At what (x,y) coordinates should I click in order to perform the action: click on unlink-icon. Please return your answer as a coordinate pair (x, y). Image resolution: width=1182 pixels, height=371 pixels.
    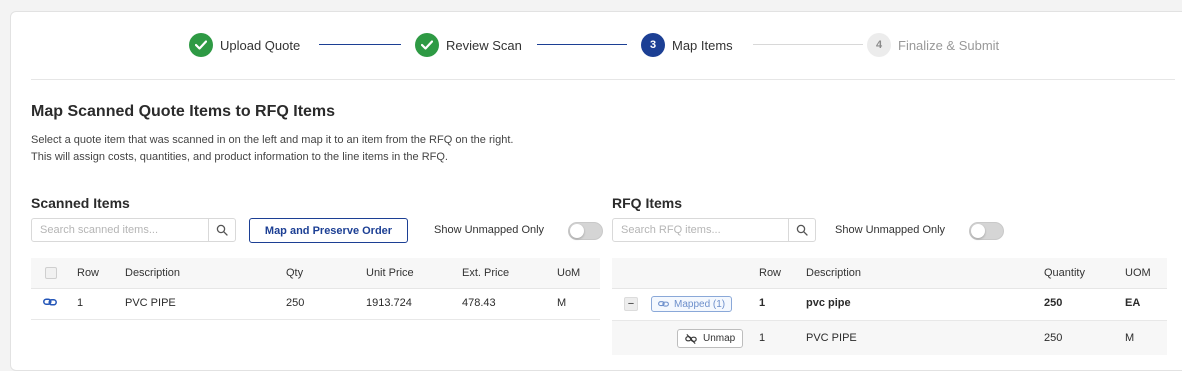
    Looking at the image, I should click on (691, 338).